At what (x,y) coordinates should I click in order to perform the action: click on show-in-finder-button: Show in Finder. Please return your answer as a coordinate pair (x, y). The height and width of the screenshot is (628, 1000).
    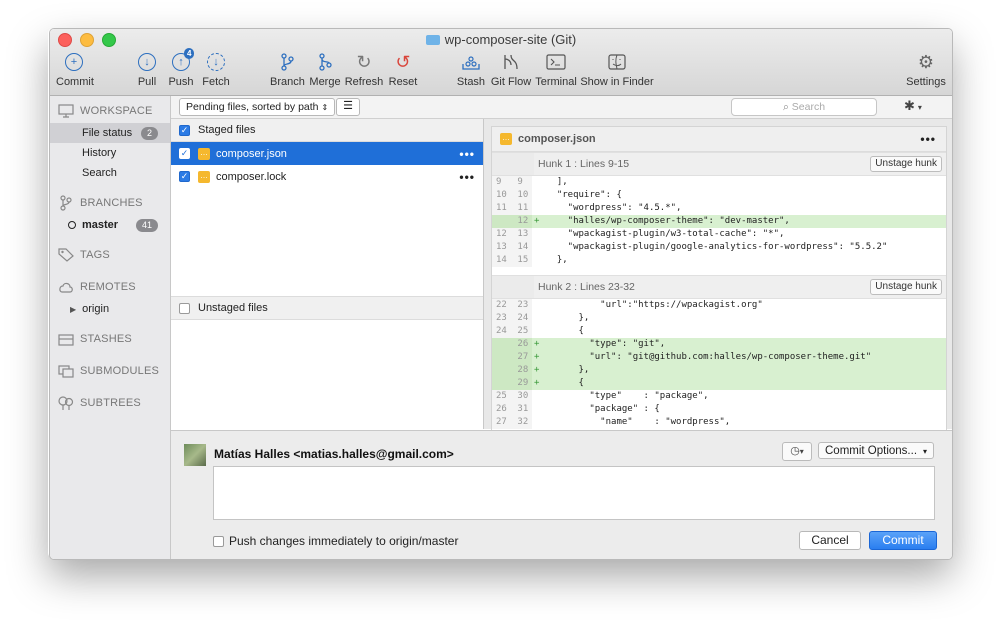
    Looking at the image, I should click on (617, 69).